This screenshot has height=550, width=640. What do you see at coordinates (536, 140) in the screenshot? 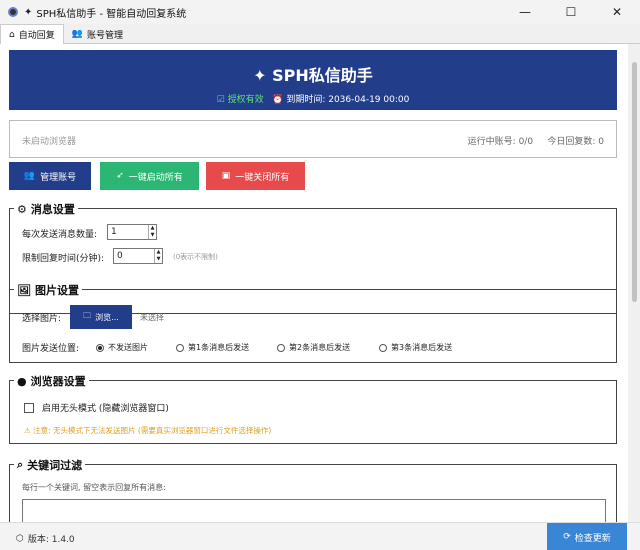
I see `status-counts: 运行中账号: 0/0 今日回复数: 0` at bounding box center [536, 140].